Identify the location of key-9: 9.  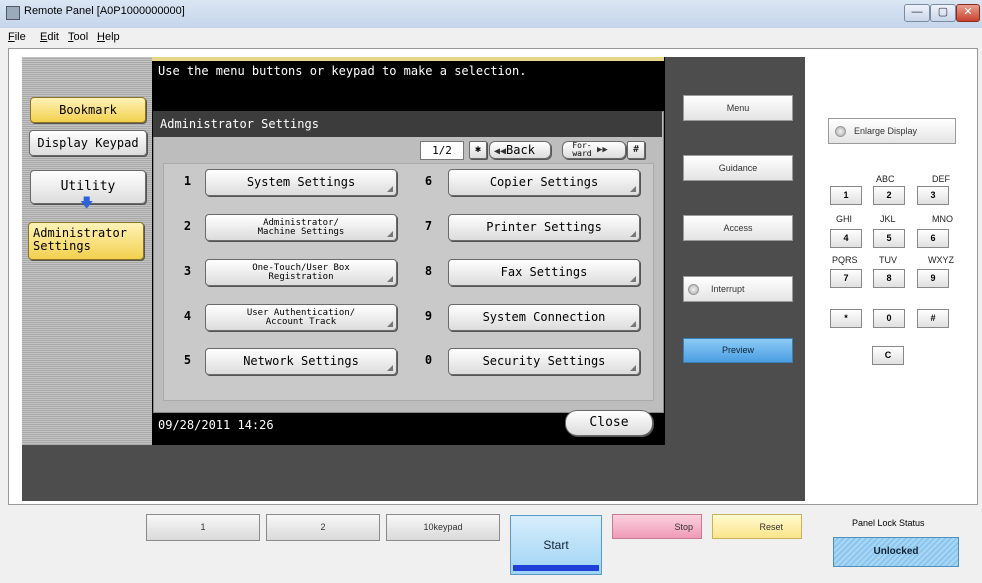
(933, 278).